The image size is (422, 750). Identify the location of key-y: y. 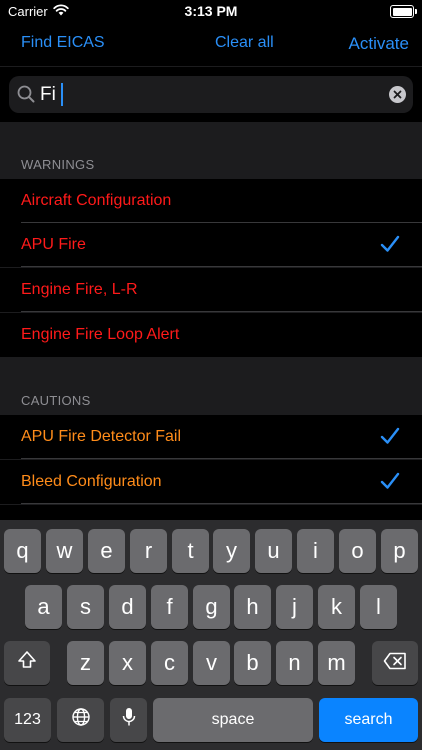
(231, 551).